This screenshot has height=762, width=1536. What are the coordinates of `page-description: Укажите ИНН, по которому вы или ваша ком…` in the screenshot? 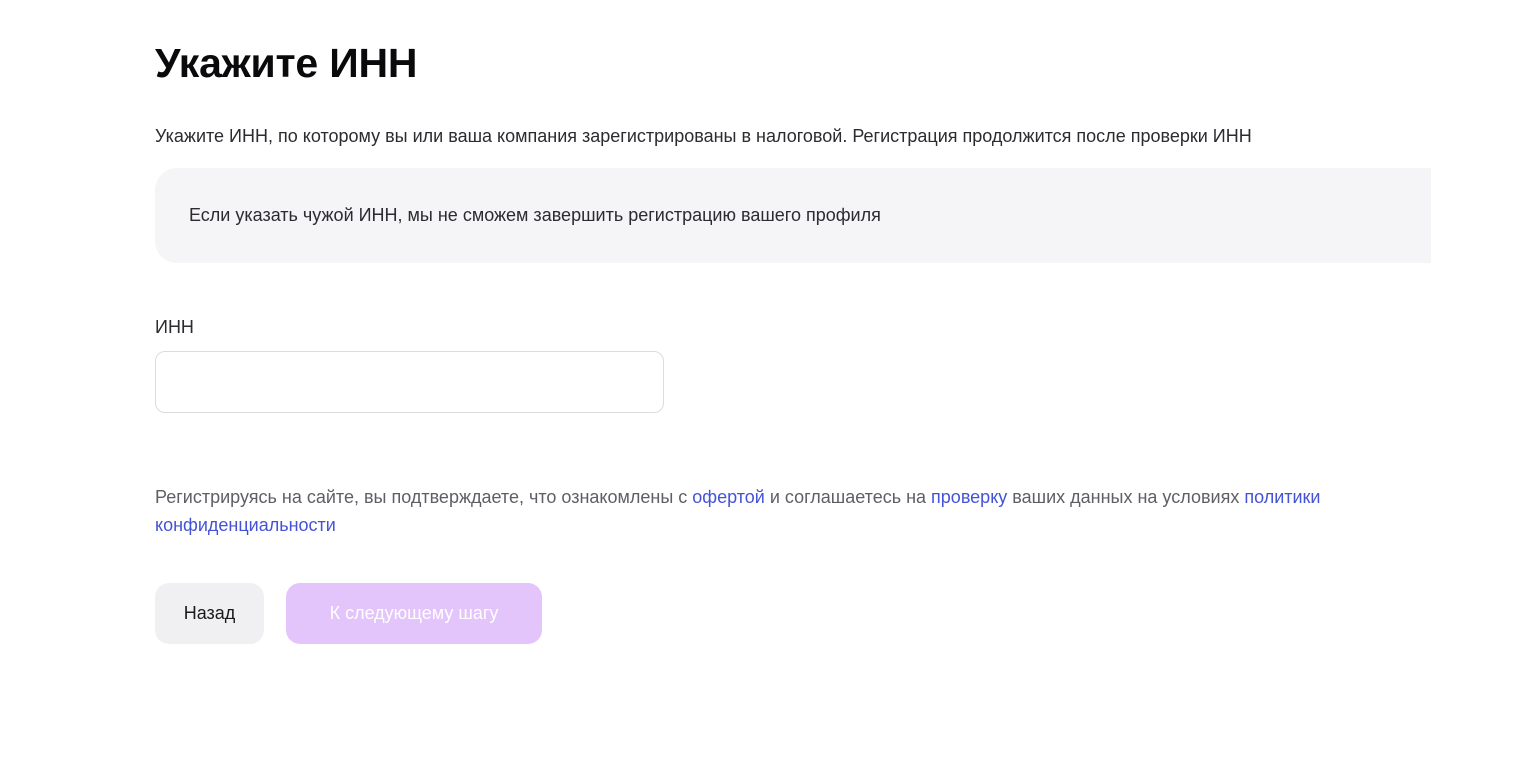 It's located at (703, 136).